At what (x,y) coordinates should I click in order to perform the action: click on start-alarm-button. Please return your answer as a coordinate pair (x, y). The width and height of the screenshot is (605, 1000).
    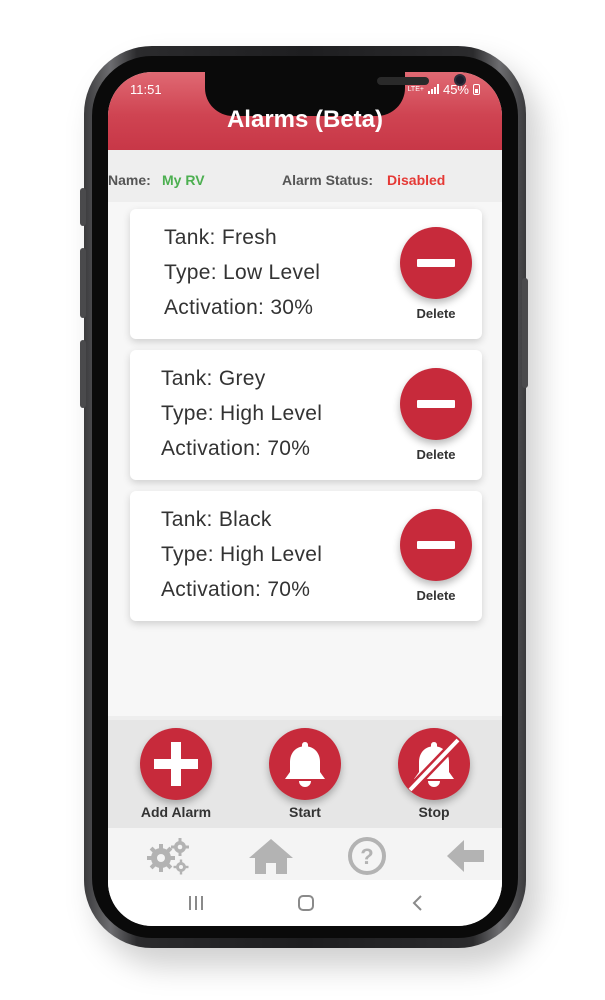
    Looking at the image, I should click on (305, 764).